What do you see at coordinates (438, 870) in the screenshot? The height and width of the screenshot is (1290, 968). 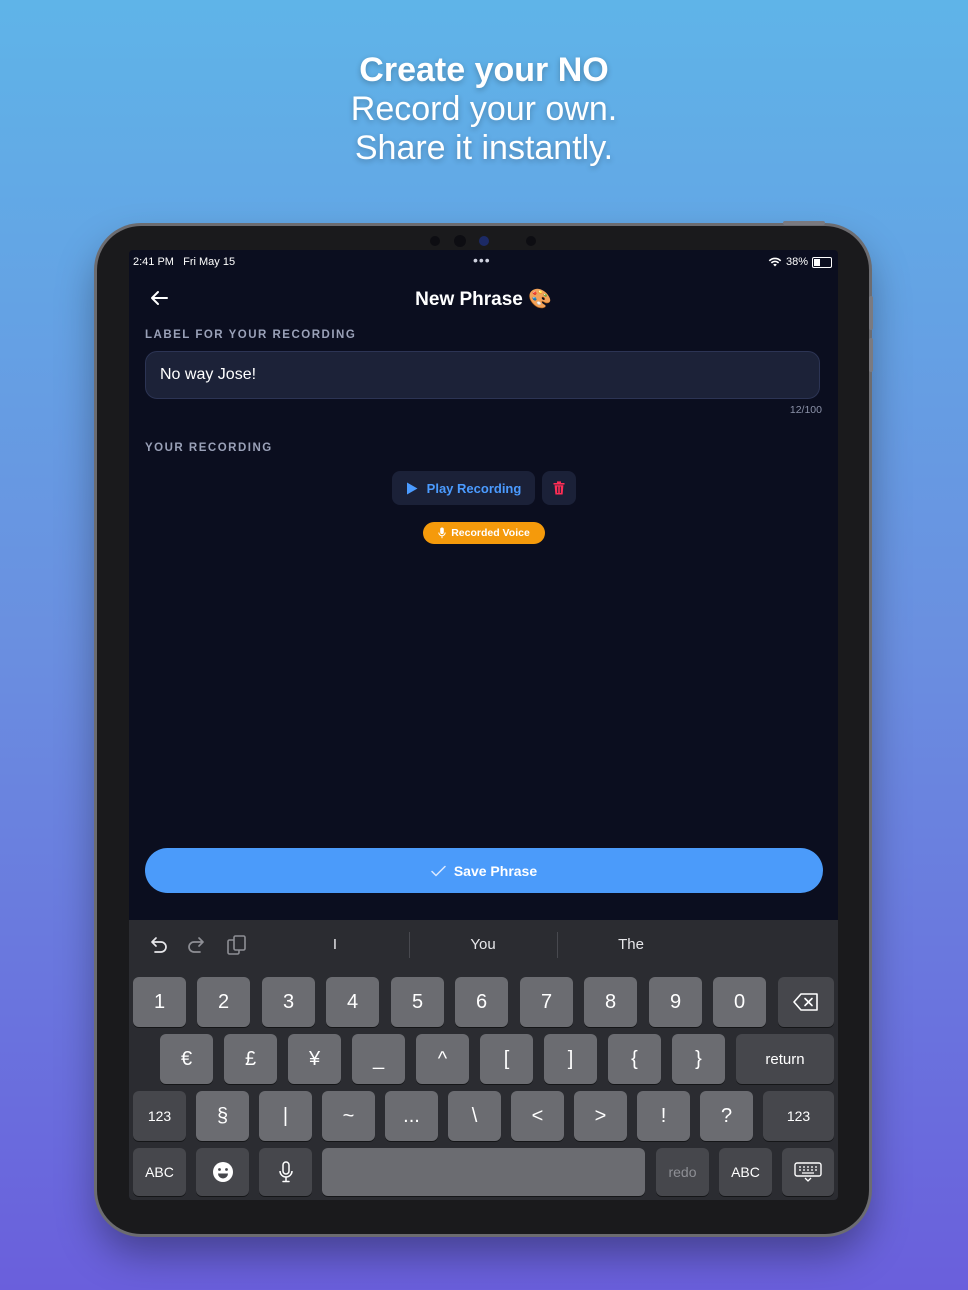 I see `checkmark-icon` at bounding box center [438, 870].